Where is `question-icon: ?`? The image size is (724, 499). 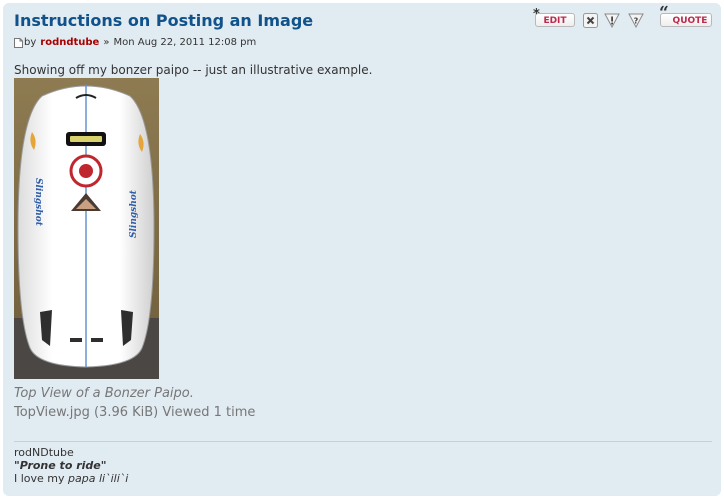 question-icon: ? is located at coordinates (636, 20).